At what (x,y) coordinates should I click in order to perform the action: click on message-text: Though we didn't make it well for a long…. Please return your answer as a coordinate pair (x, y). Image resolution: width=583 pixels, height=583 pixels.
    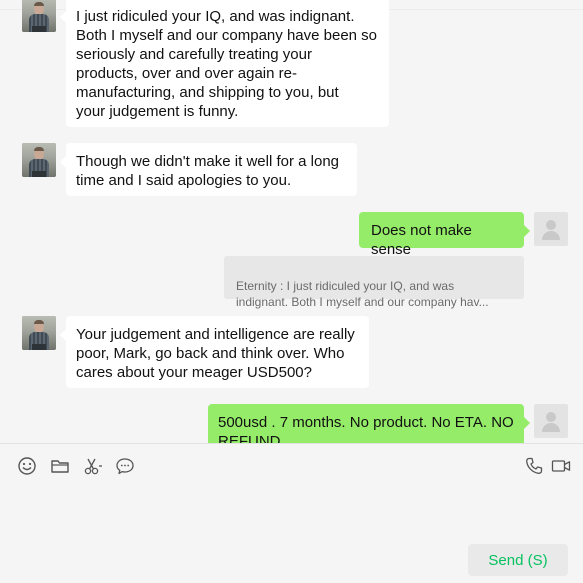
    Looking at the image, I should click on (208, 171).